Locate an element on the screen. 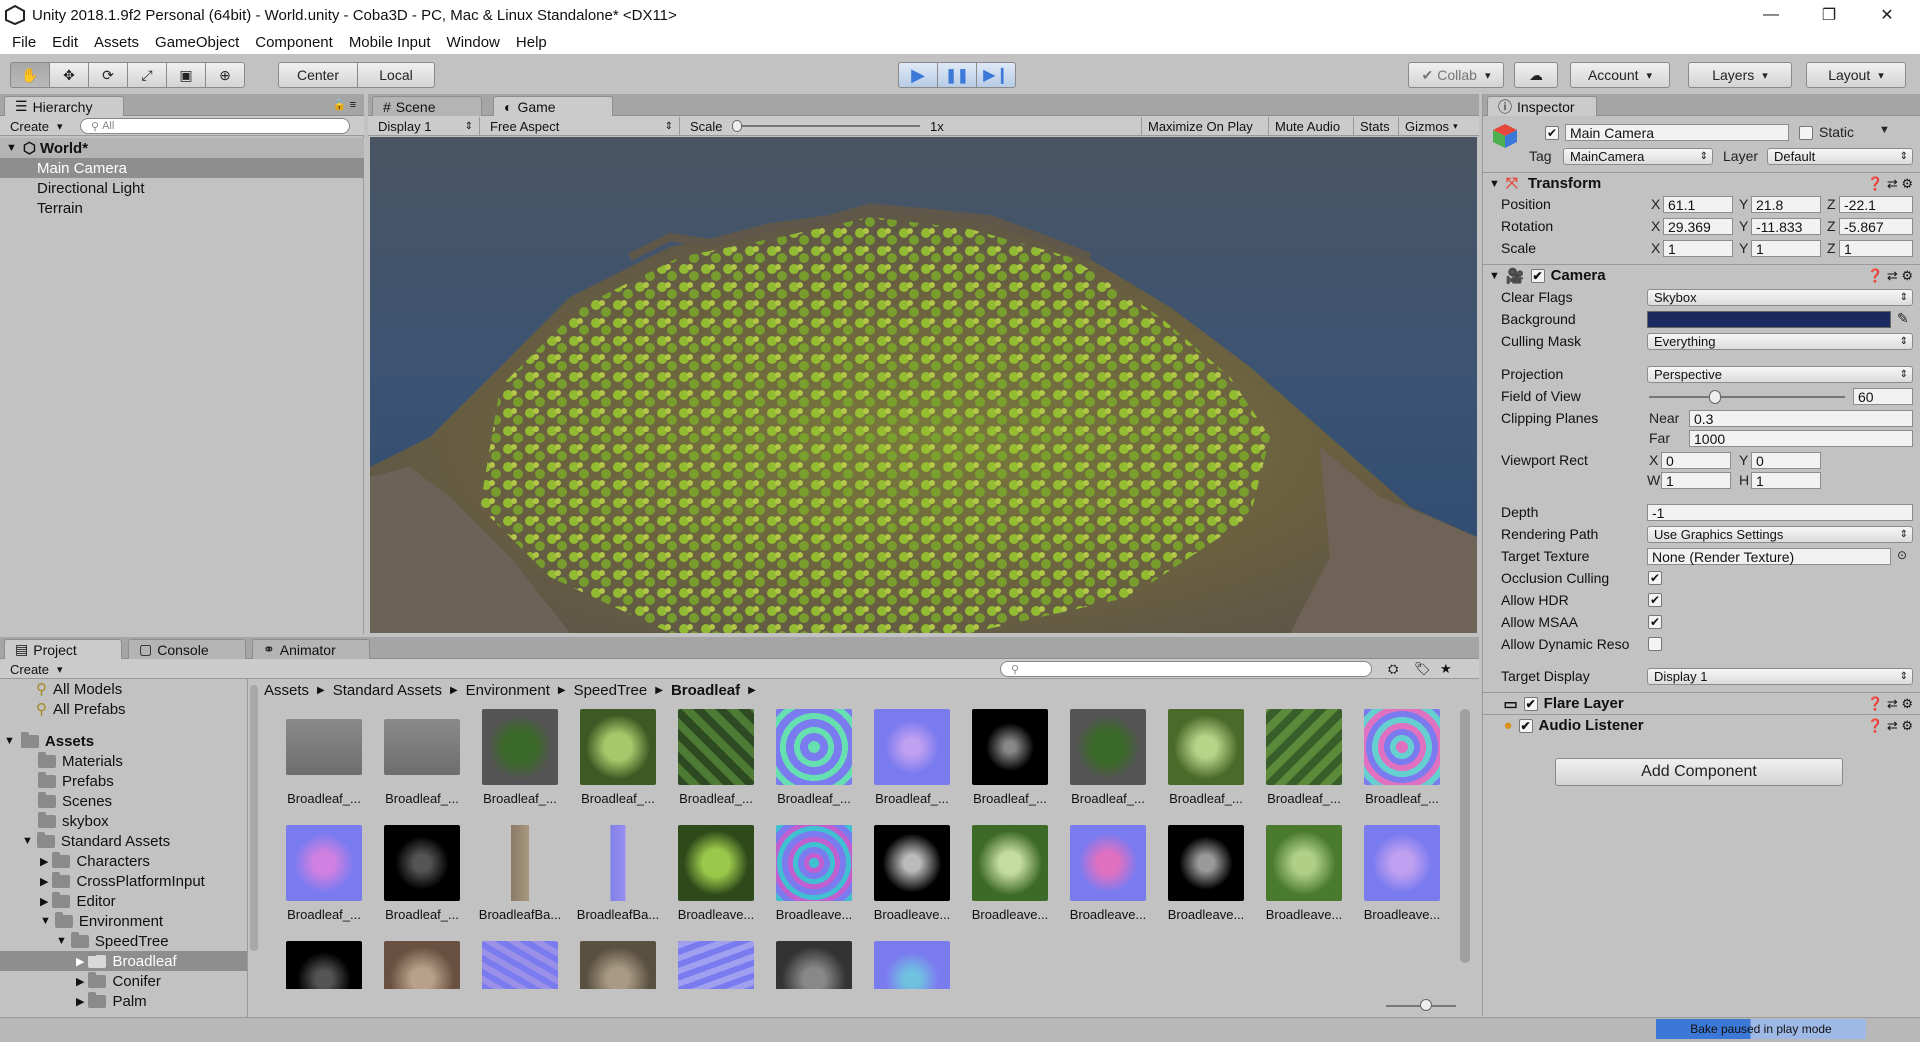 This screenshot has width=1920, height=1042. layers-dropdown: Layers is located at coordinates (1740, 75).